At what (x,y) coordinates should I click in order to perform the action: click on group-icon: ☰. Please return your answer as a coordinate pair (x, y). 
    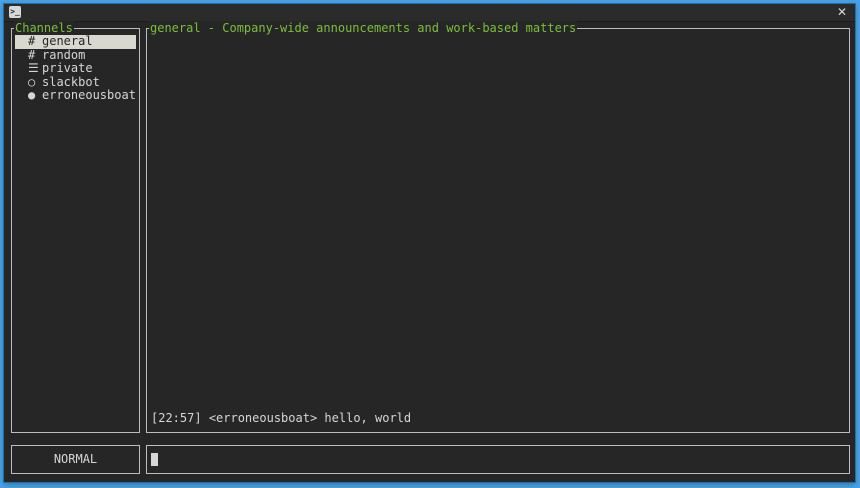
    Looking at the image, I should click on (33, 68).